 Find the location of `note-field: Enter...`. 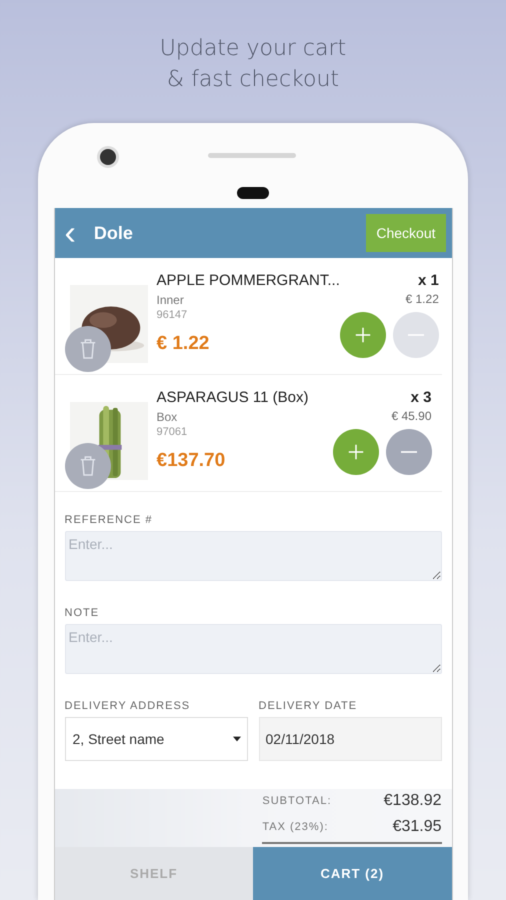

note-field: Enter... is located at coordinates (253, 649).